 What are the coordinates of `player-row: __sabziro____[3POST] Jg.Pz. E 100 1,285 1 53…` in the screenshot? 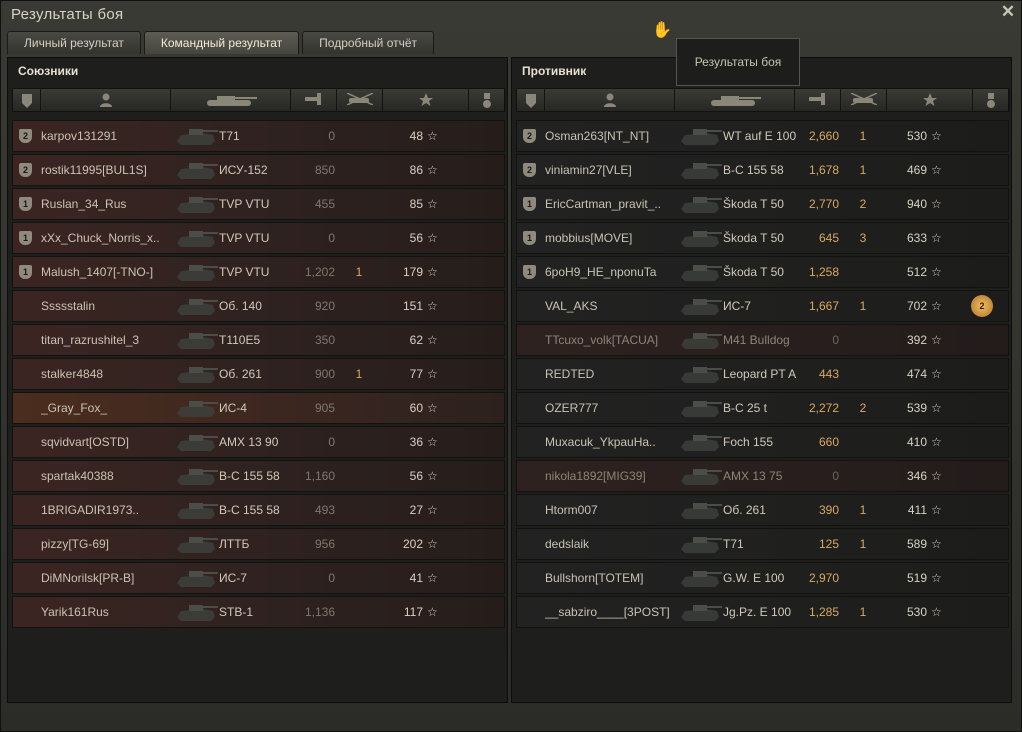 It's located at (762, 612).